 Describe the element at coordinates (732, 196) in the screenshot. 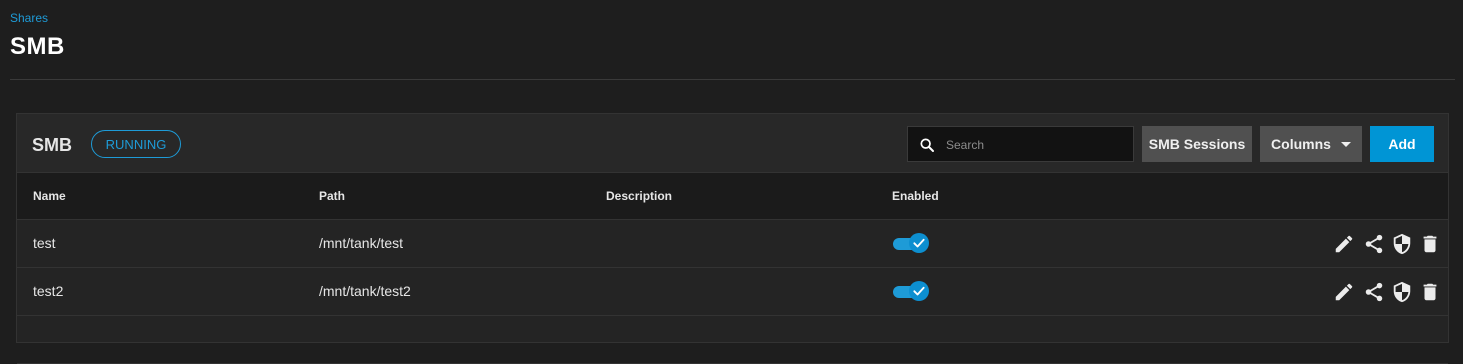

I see `table-header: Name Path Description Enabled` at that location.